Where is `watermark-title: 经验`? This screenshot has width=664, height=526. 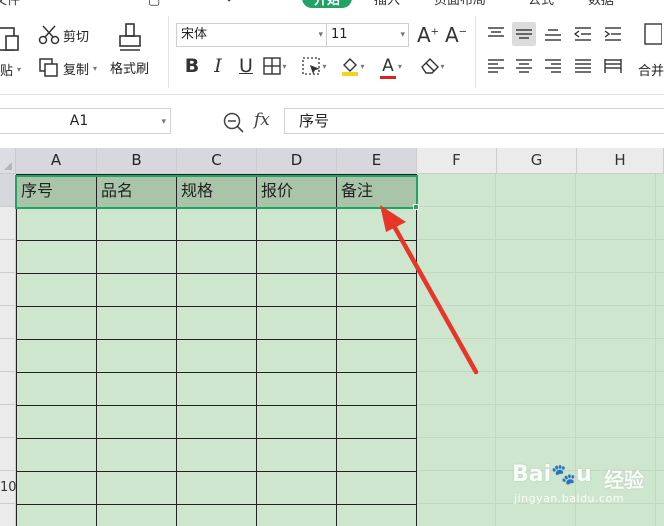
watermark-title: 经验 is located at coordinates (624, 480).